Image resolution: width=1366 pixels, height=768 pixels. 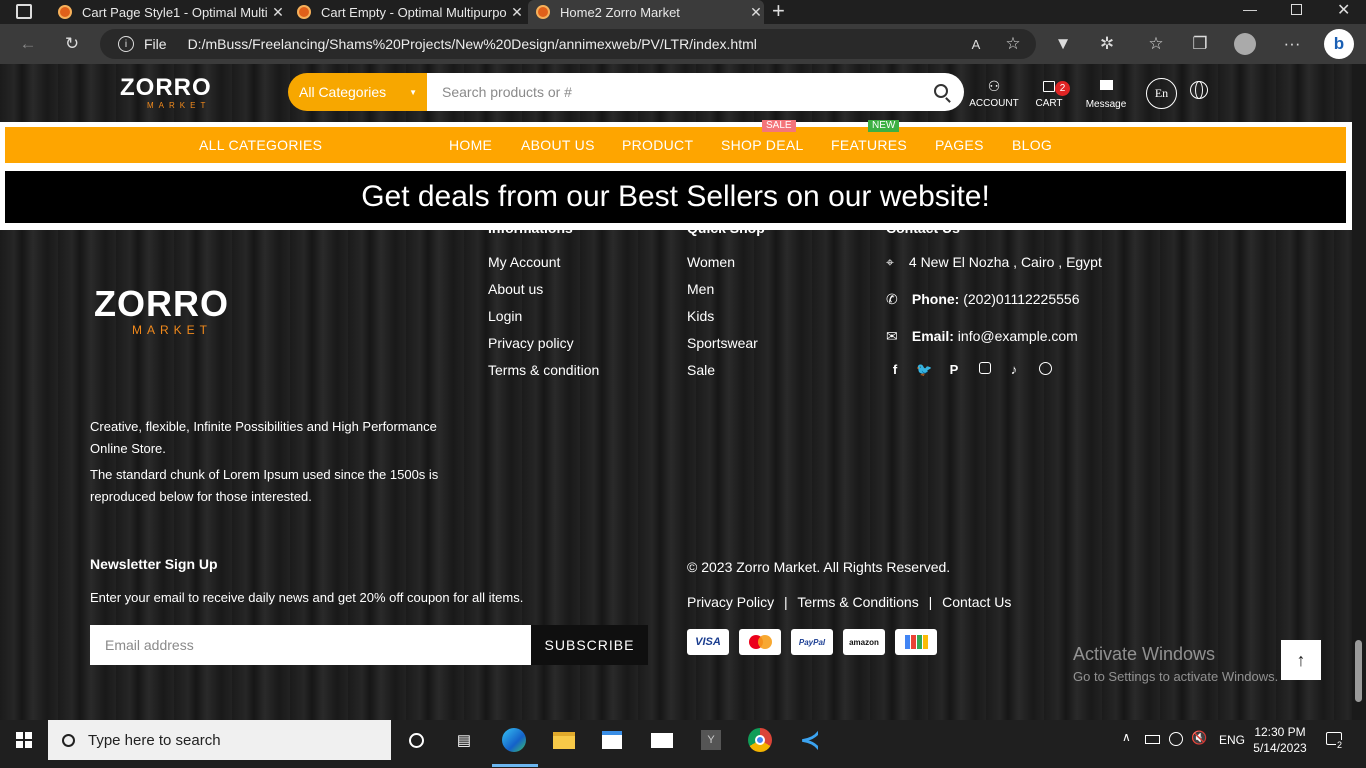 What do you see at coordinates (564, 740) in the screenshot?
I see `file-explorer-icon` at bounding box center [564, 740].